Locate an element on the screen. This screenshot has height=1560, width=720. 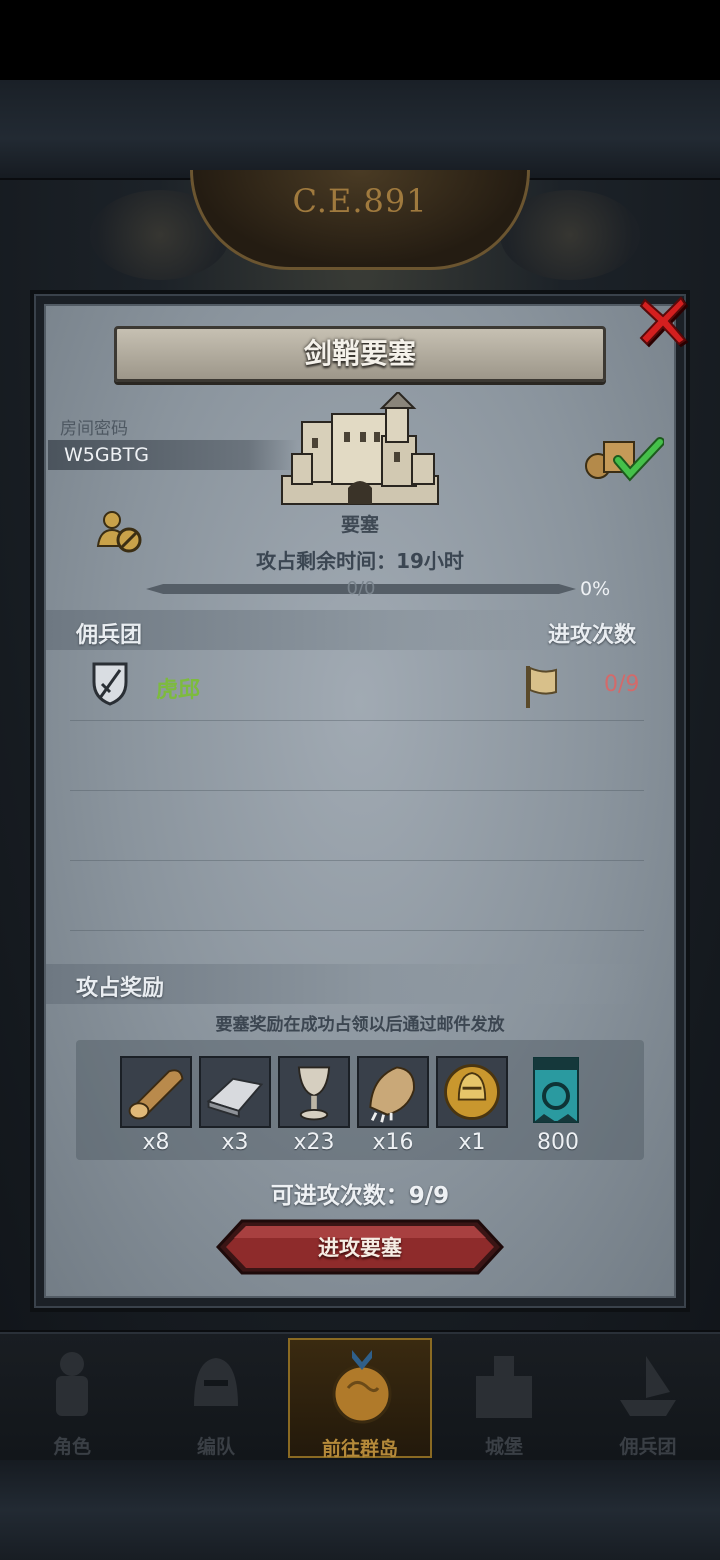
reward-qty-goblet: x23 is located at coordinates (314, 1142).